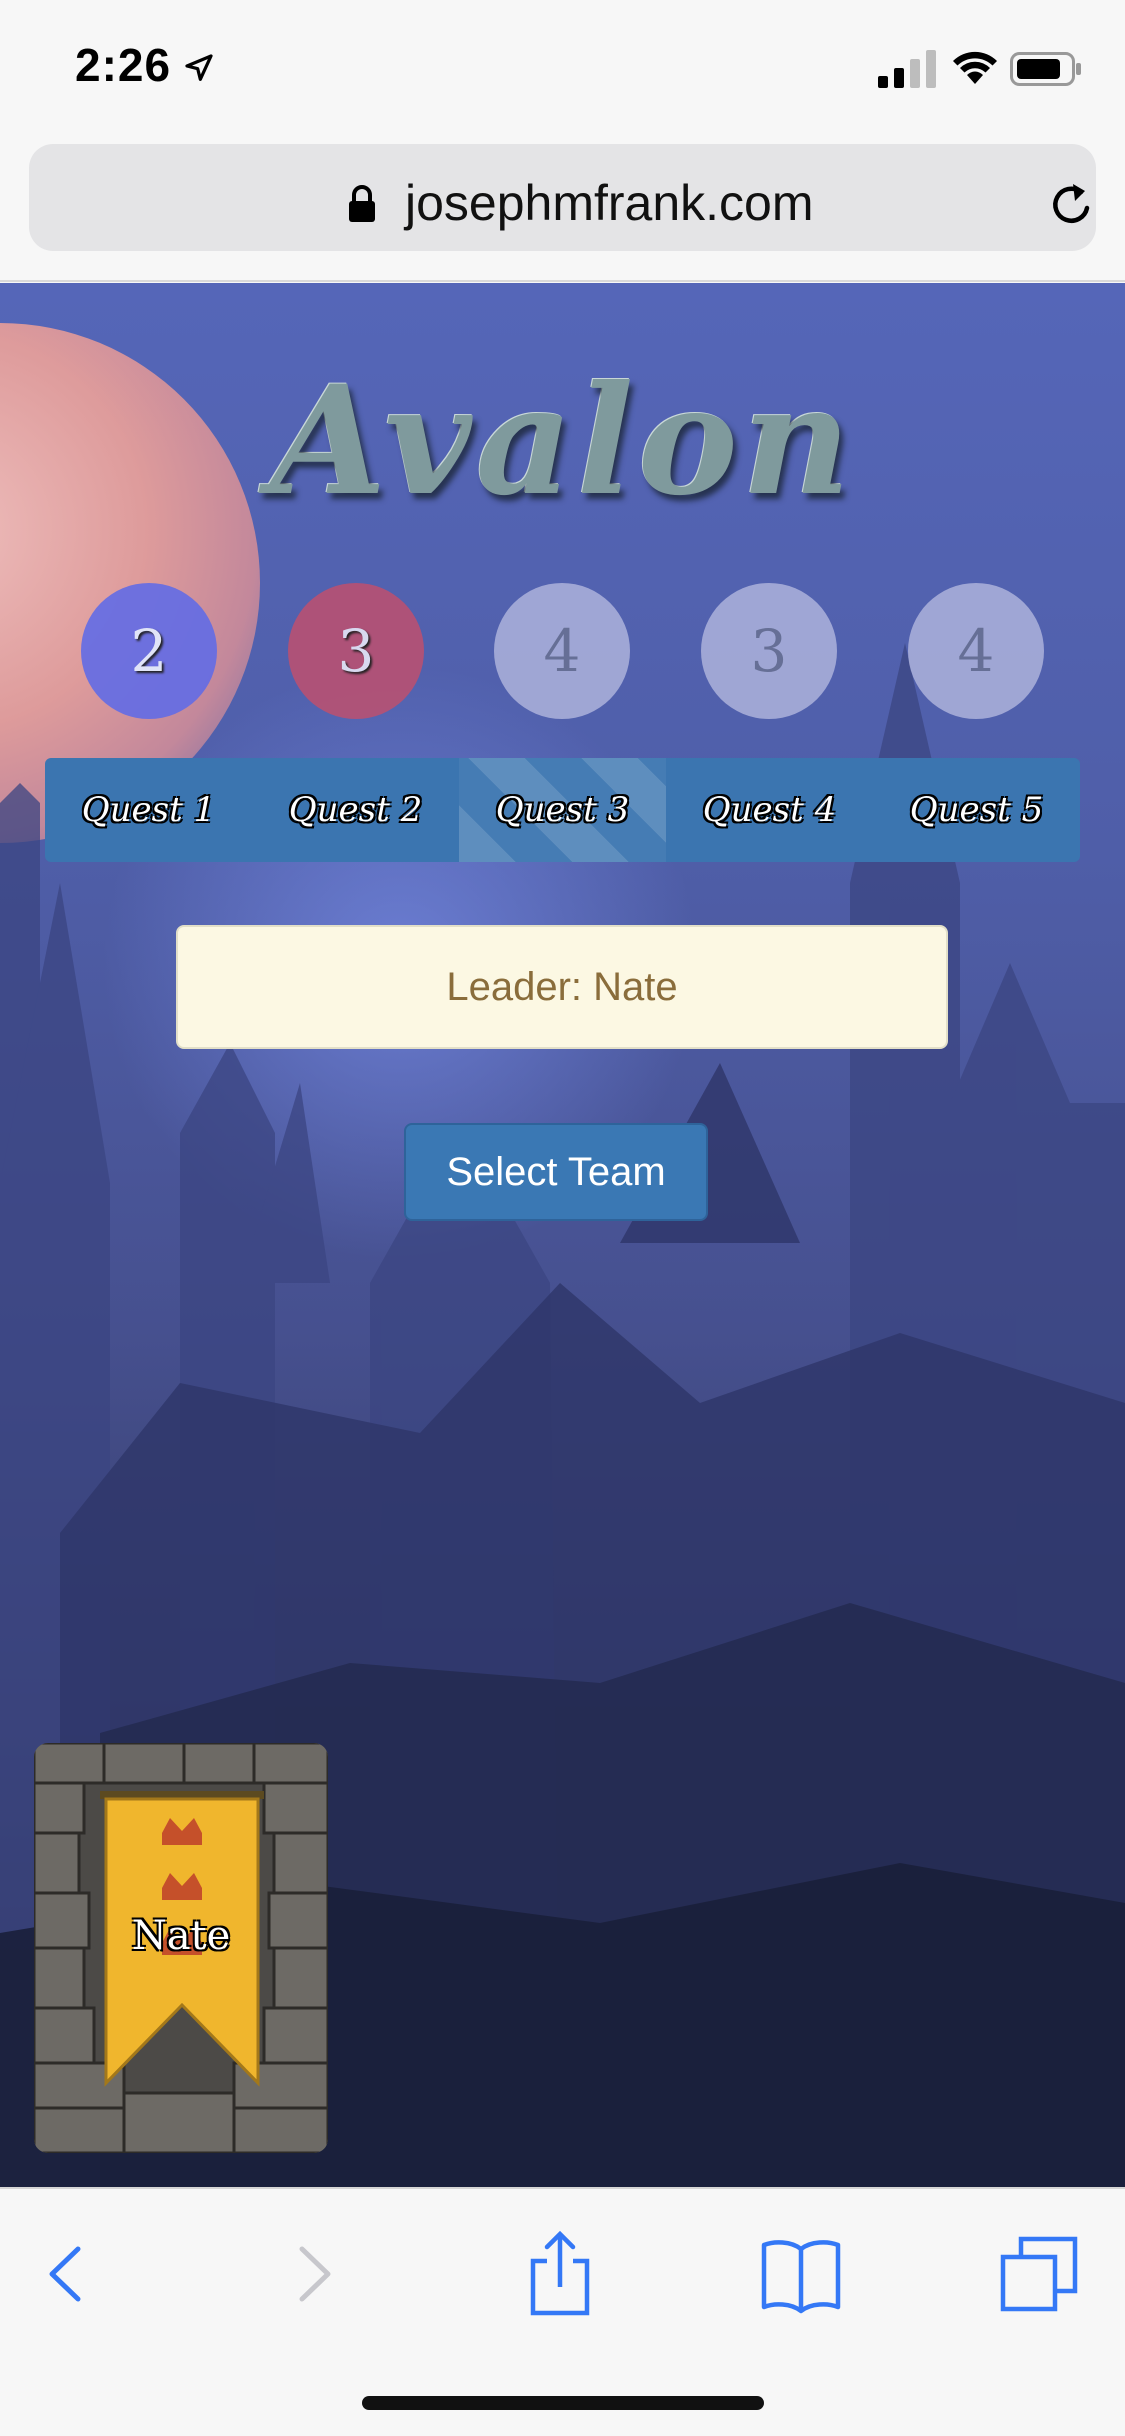 The height and width of the screenshot is (2436, 1125). I want to click on select-team-button: Select Team, so click(556, 1172).